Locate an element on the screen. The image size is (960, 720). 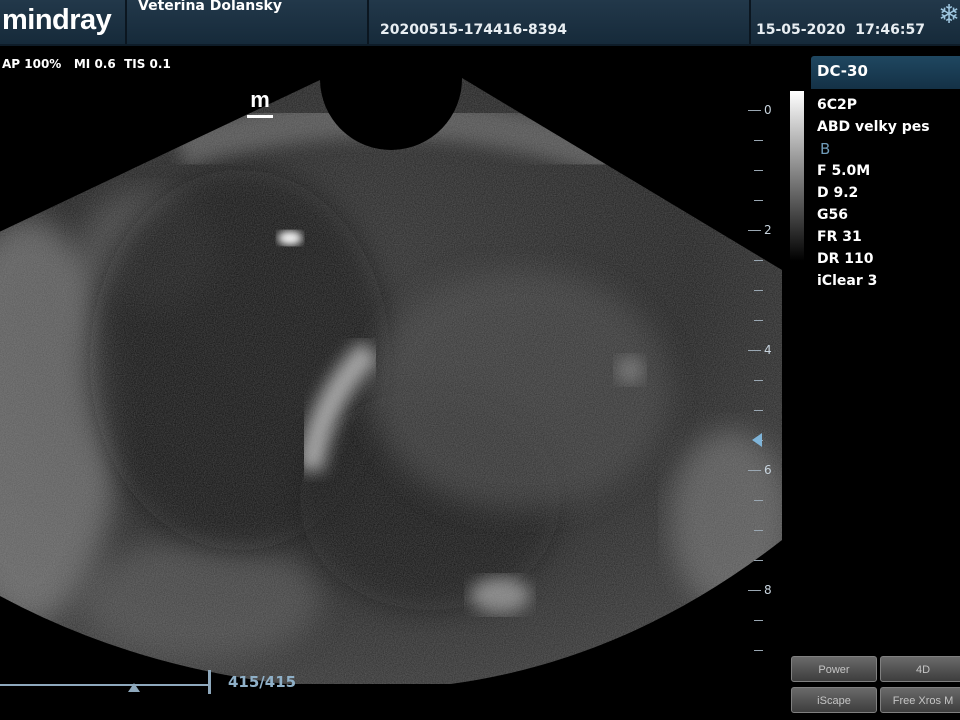
dynamic-range-value: DR 110 is located at coordinates (845, 259).